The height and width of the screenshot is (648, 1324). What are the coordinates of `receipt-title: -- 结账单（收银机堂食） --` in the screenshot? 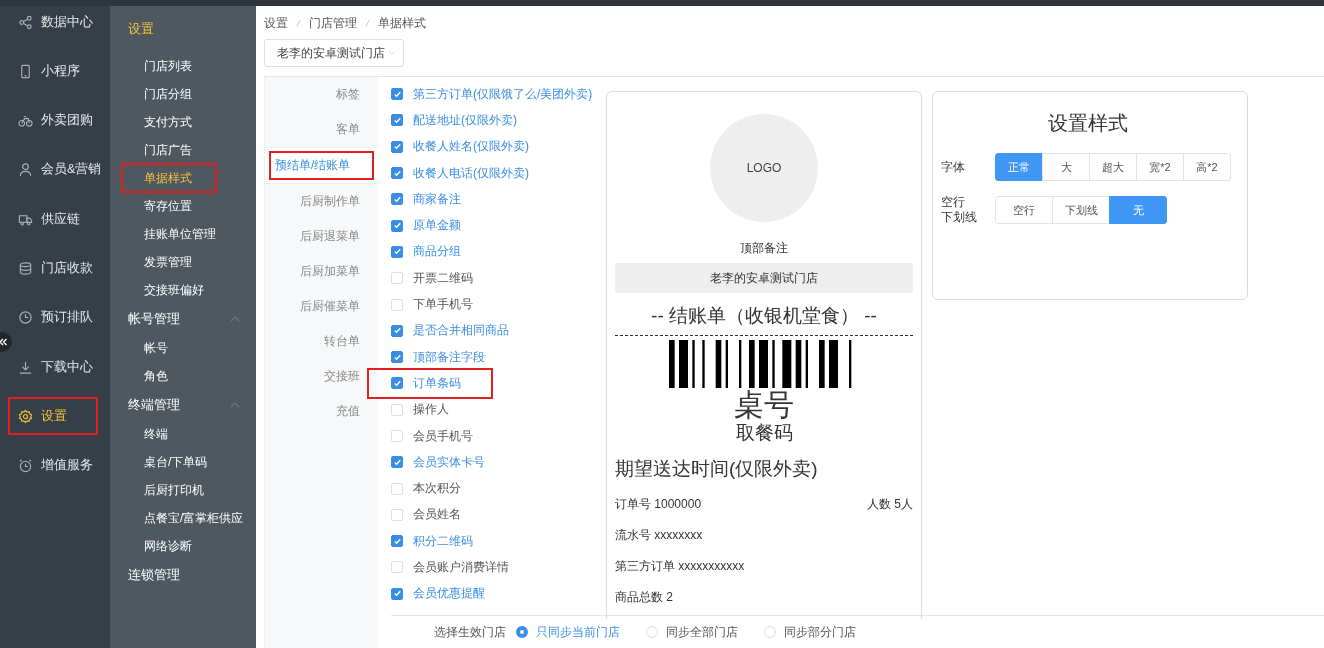 It's located at (764, 319).